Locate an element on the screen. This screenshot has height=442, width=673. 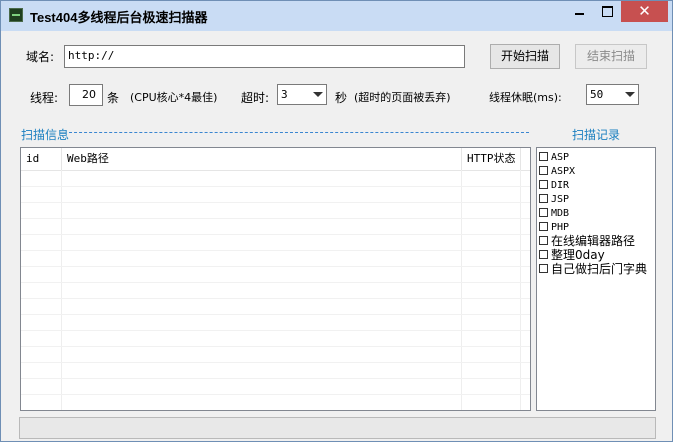
column-header-http-status: HTTP状态 is located at coordinates (491, 159).